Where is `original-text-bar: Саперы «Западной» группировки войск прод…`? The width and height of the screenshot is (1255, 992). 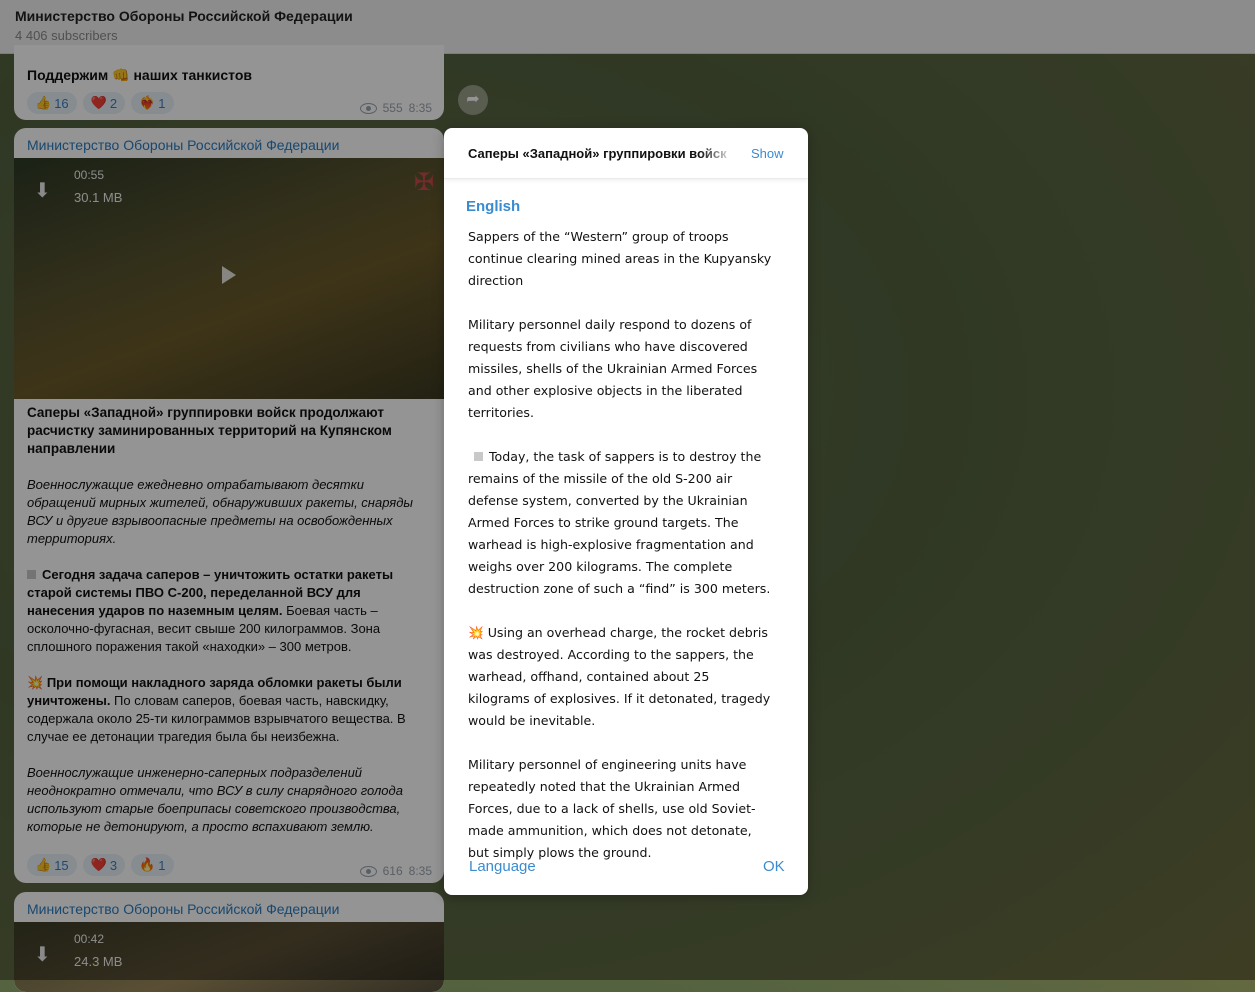 original-text-bar: Саперы «Западной» группировки войск прод… is located at coordinates (626, 153).